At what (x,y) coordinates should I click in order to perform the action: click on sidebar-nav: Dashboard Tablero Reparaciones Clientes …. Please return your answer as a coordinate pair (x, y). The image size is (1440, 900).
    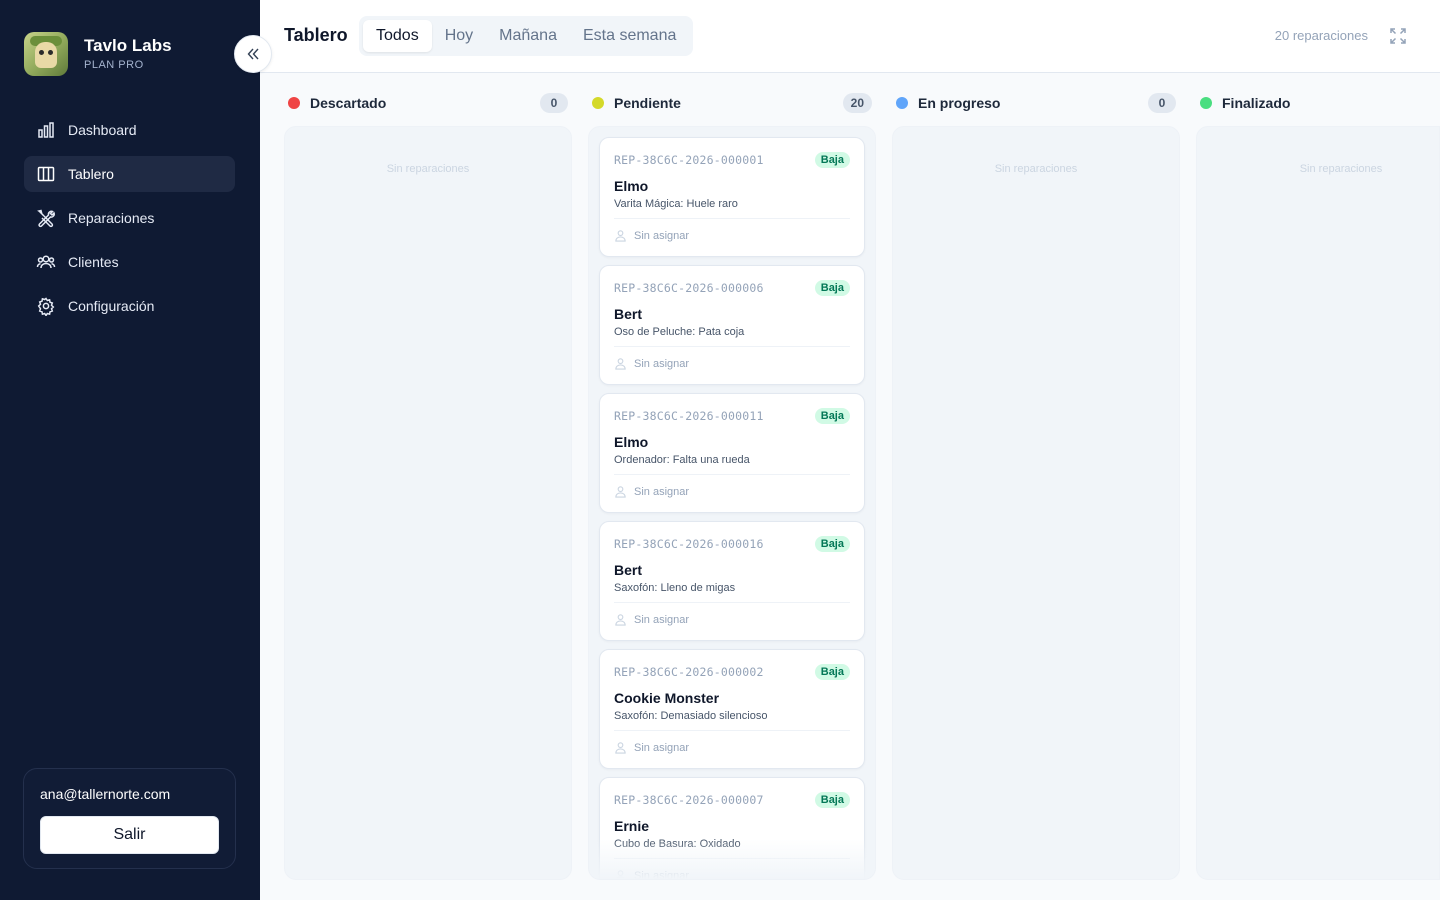
    Looking at the image, I should click on (129, 222).